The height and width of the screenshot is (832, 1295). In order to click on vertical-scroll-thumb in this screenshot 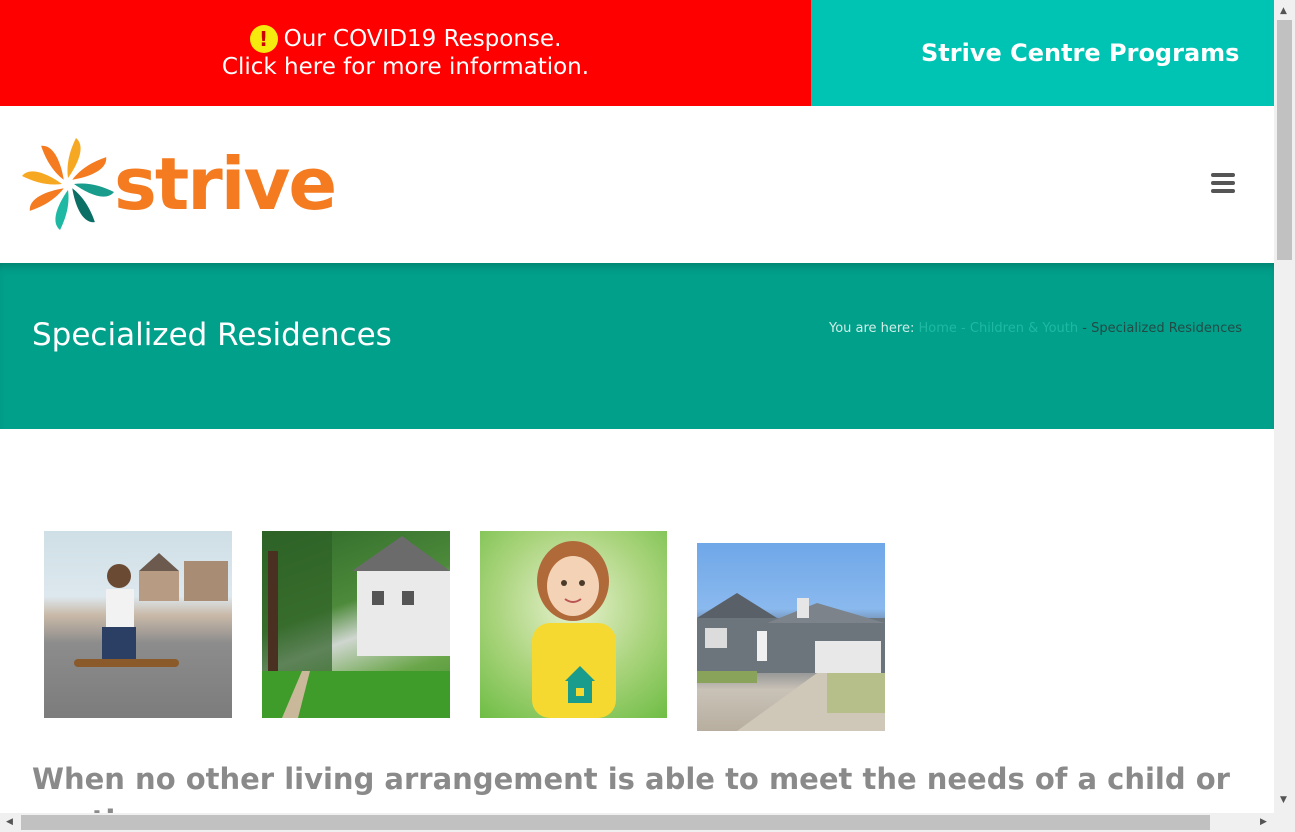, I will do `click(1284, 140)`.